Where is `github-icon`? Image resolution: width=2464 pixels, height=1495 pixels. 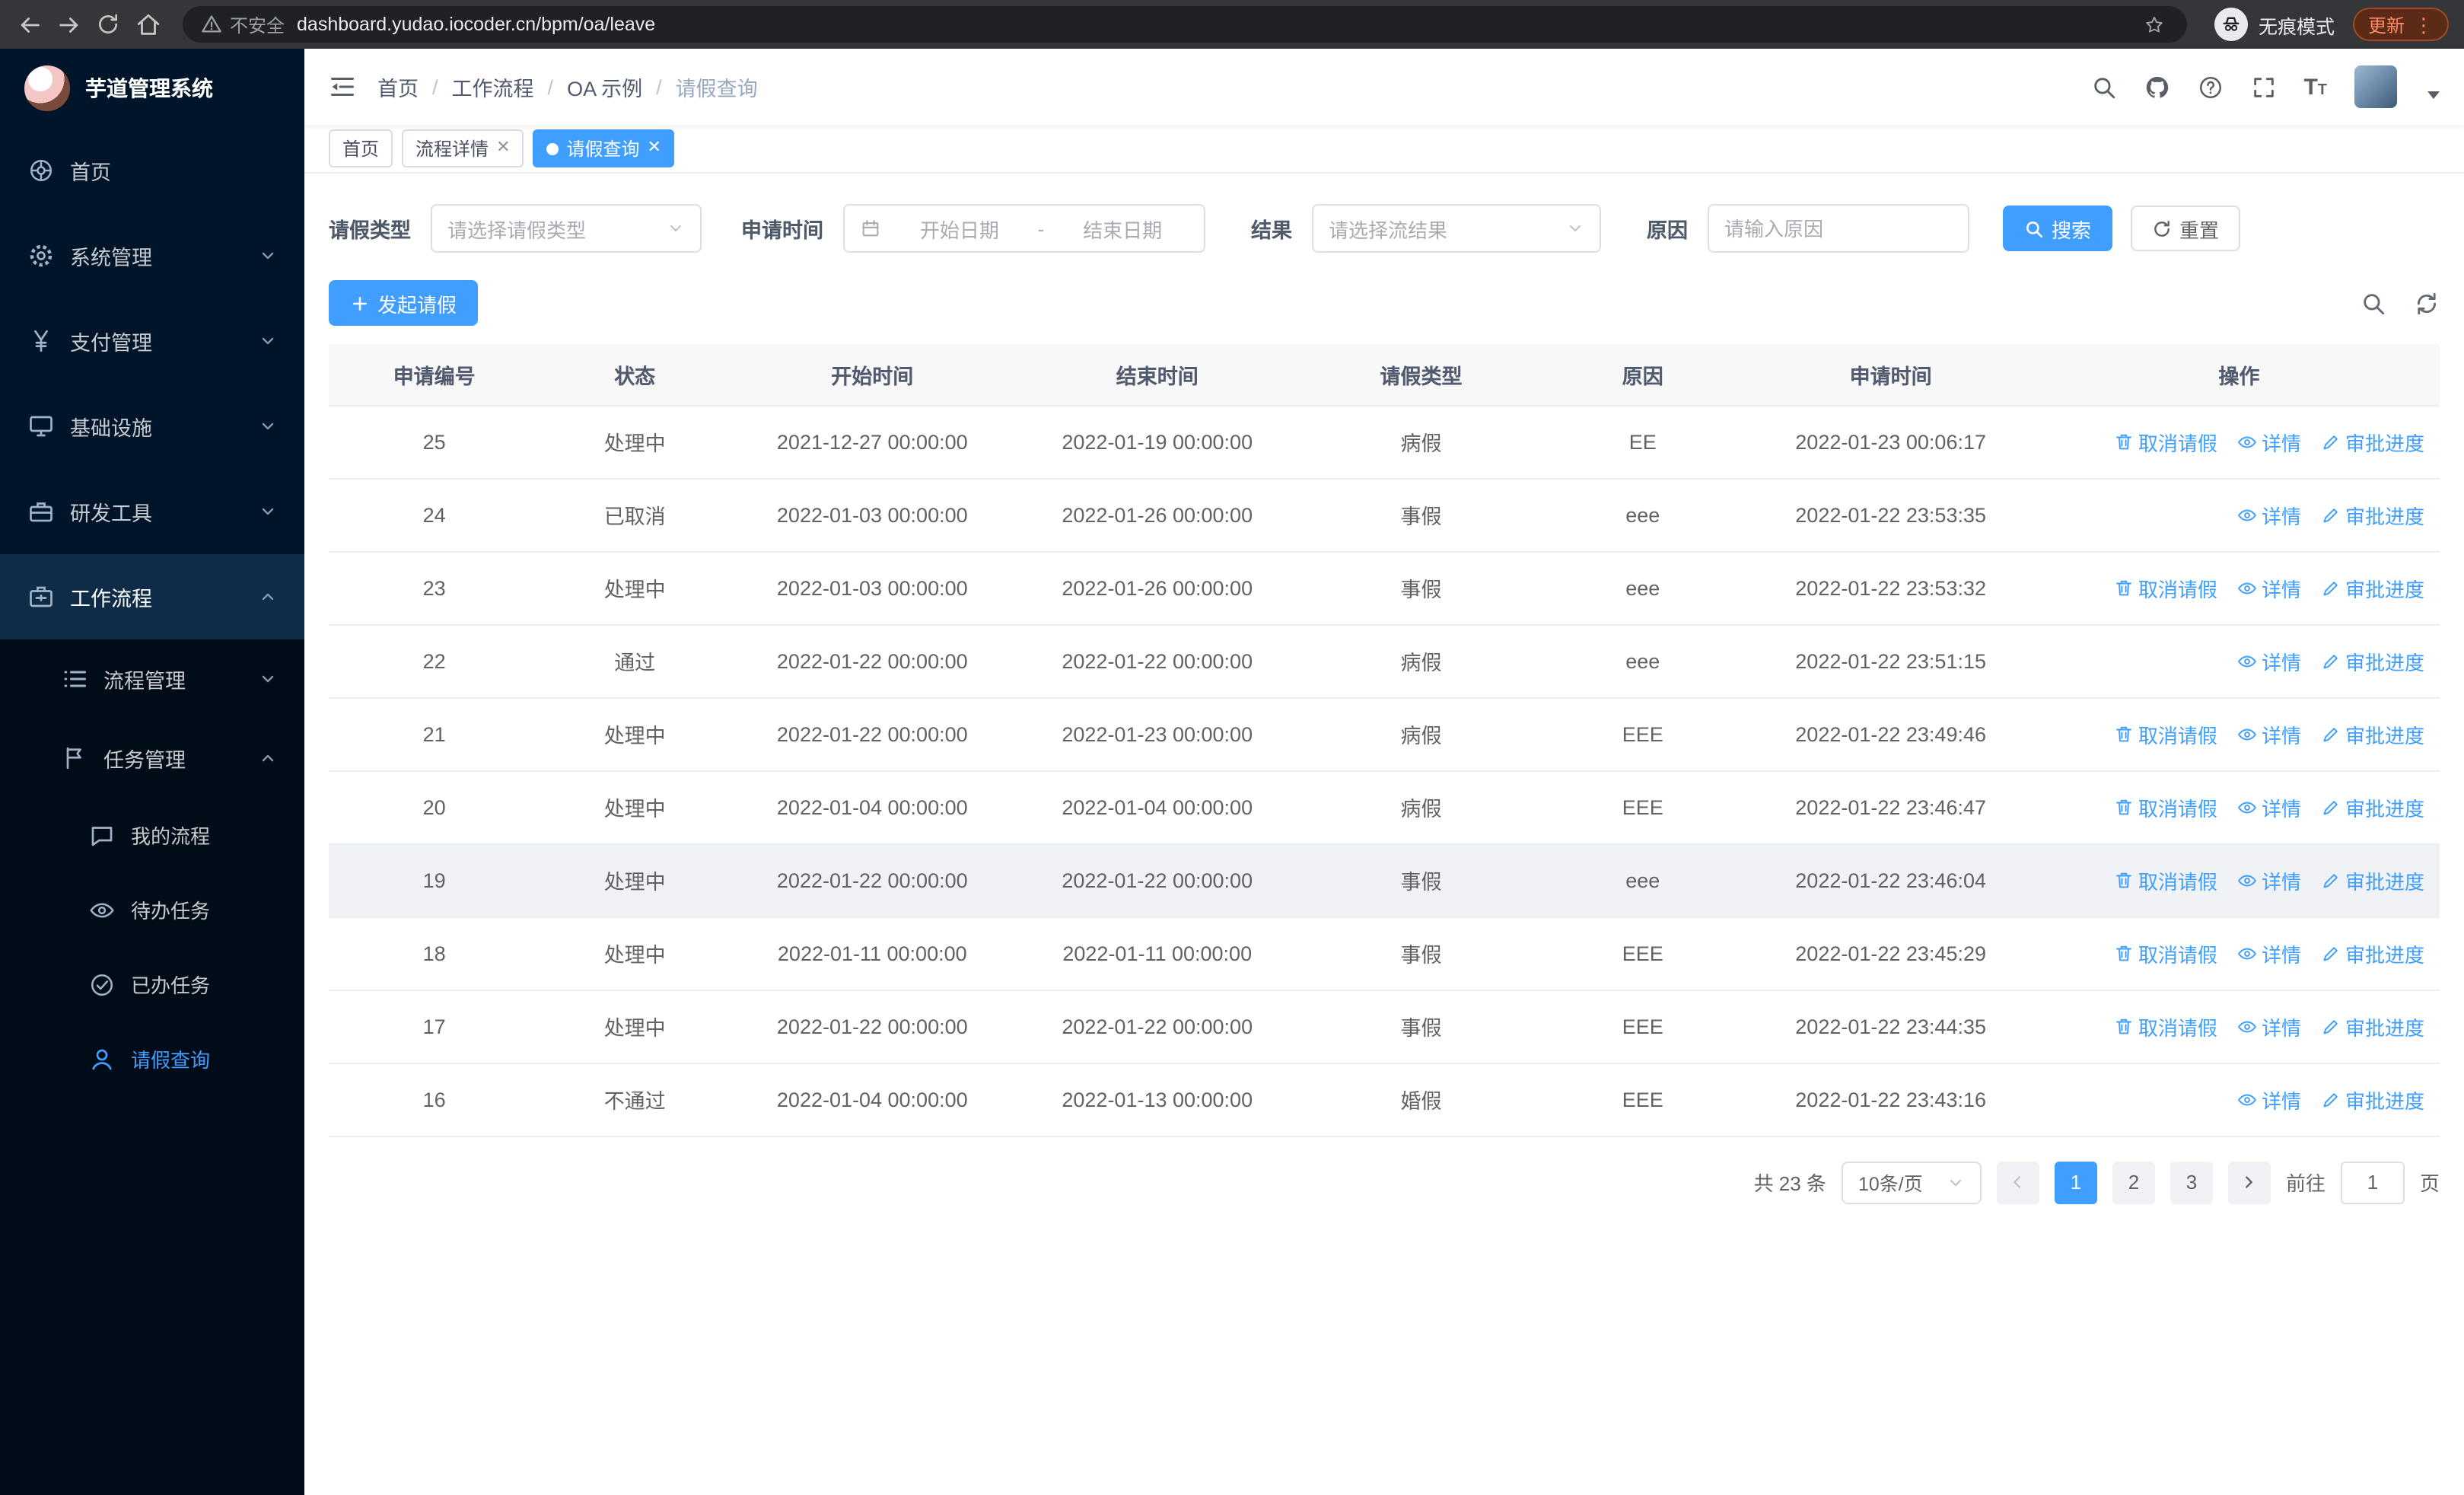 github-icon is located at coordinates (2157, 87).